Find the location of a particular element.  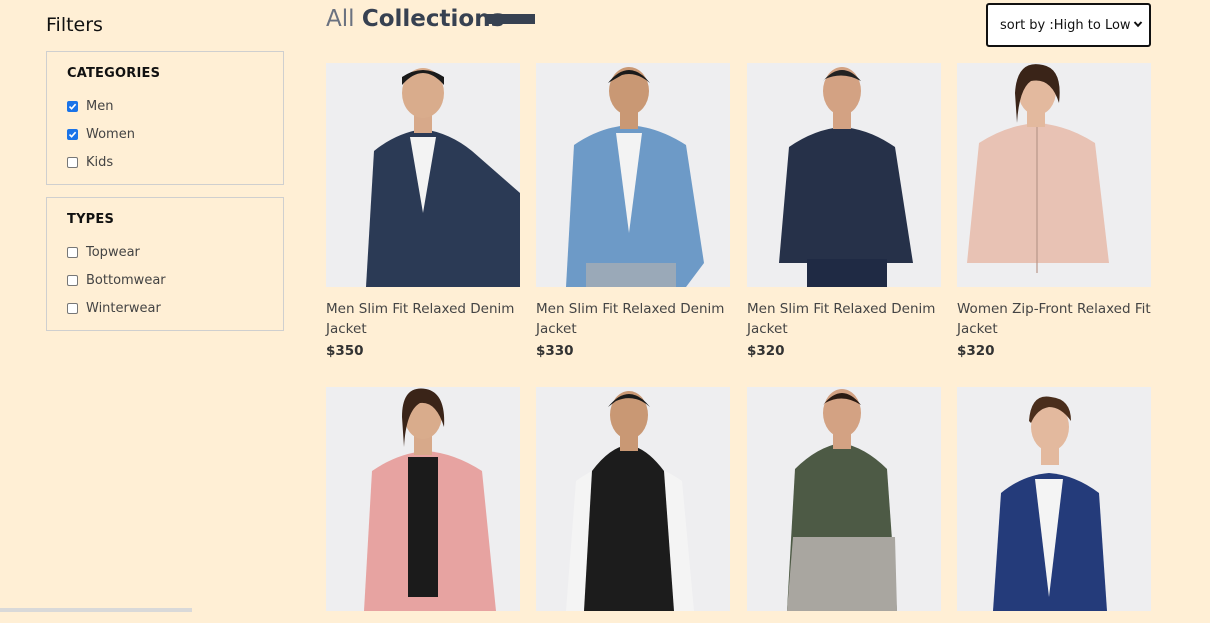

product-card: Men Slim Fit Relaxed Denim Jacket $330 is located at coordinates (633, 211).